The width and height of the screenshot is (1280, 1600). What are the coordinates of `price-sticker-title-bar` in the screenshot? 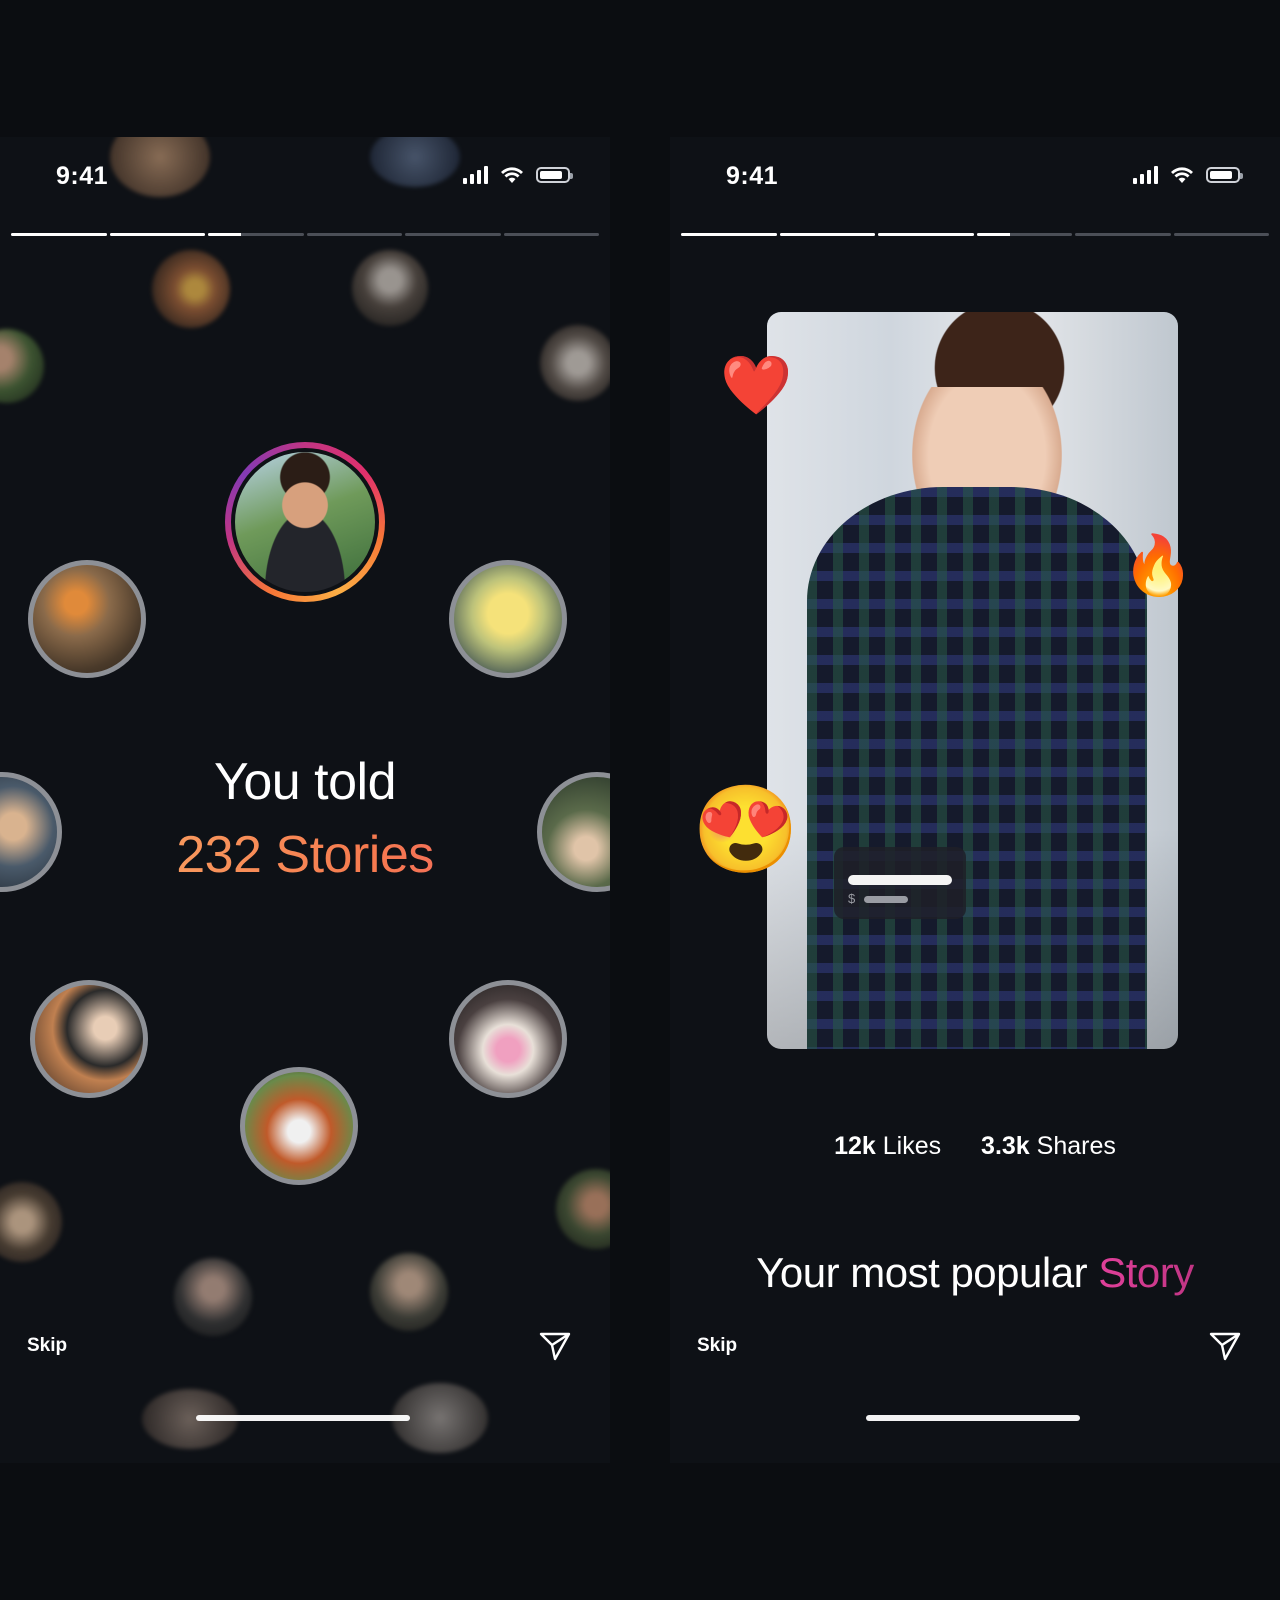 It's located at (900, 880).